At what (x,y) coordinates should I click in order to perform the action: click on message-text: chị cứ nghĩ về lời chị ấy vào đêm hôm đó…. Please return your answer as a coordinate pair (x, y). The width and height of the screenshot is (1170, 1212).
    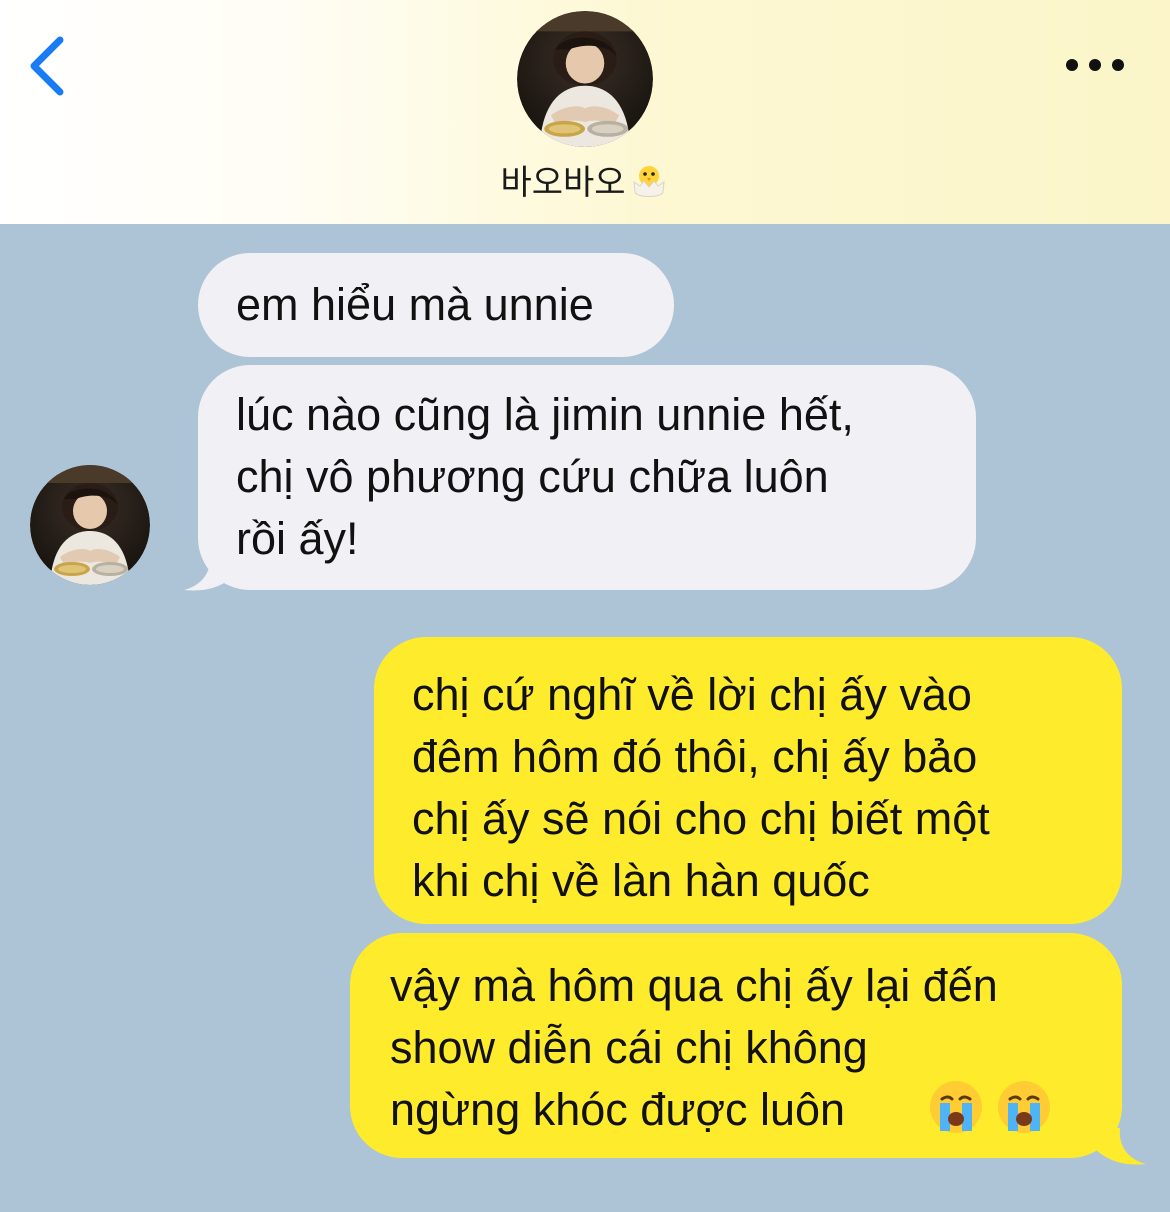
    Looking at the image, I should click on (701, 787).